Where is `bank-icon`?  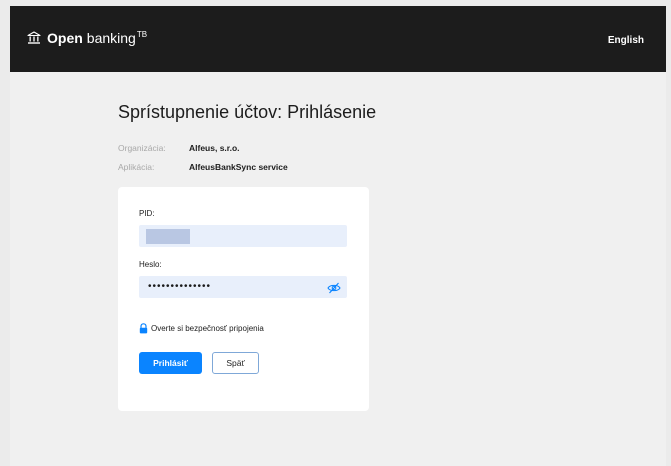 bank-icon is located at coordinates (34, 38).